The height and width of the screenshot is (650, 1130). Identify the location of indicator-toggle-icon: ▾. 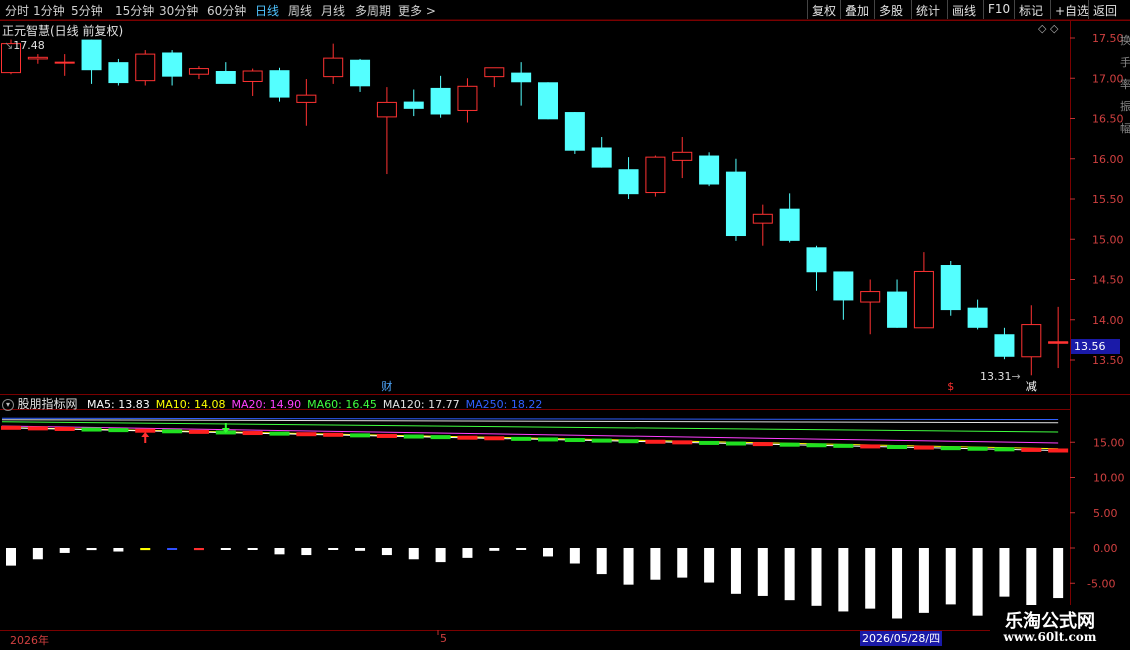
(8, 405).